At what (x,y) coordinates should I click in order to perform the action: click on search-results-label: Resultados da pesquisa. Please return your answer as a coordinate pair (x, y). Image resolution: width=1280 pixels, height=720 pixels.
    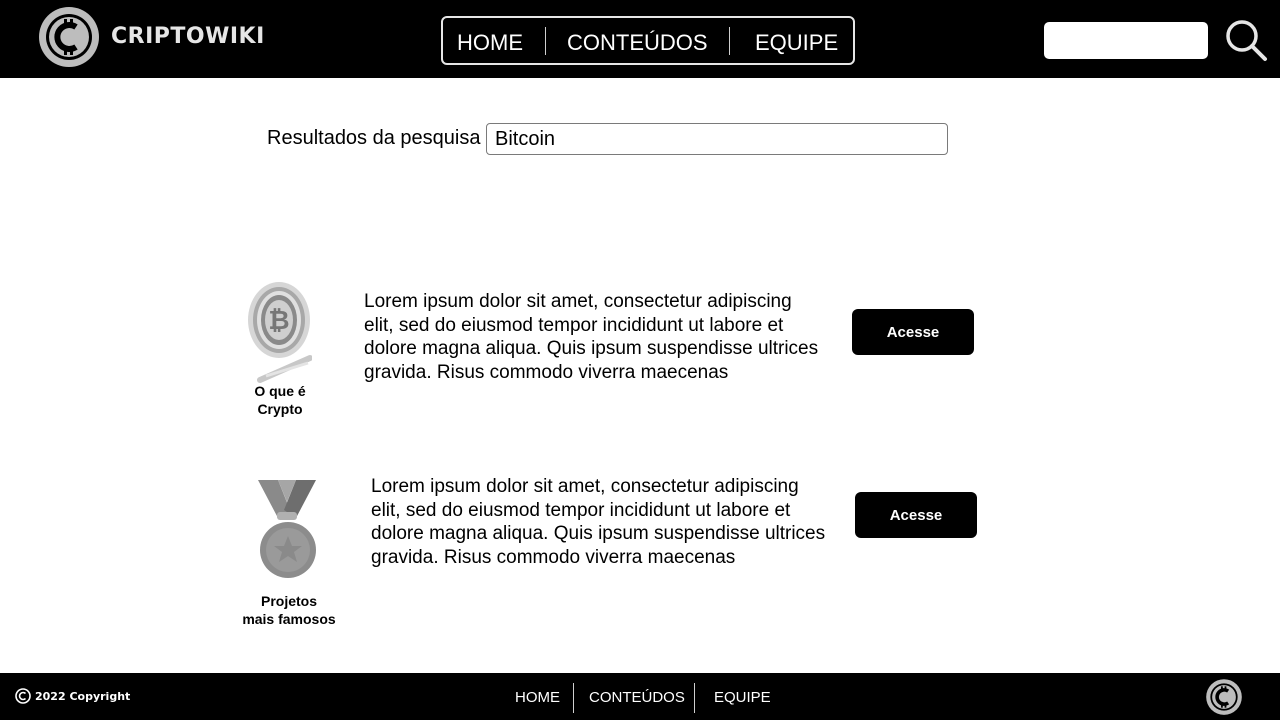
    Looking at the image, I should click on (374, 138).